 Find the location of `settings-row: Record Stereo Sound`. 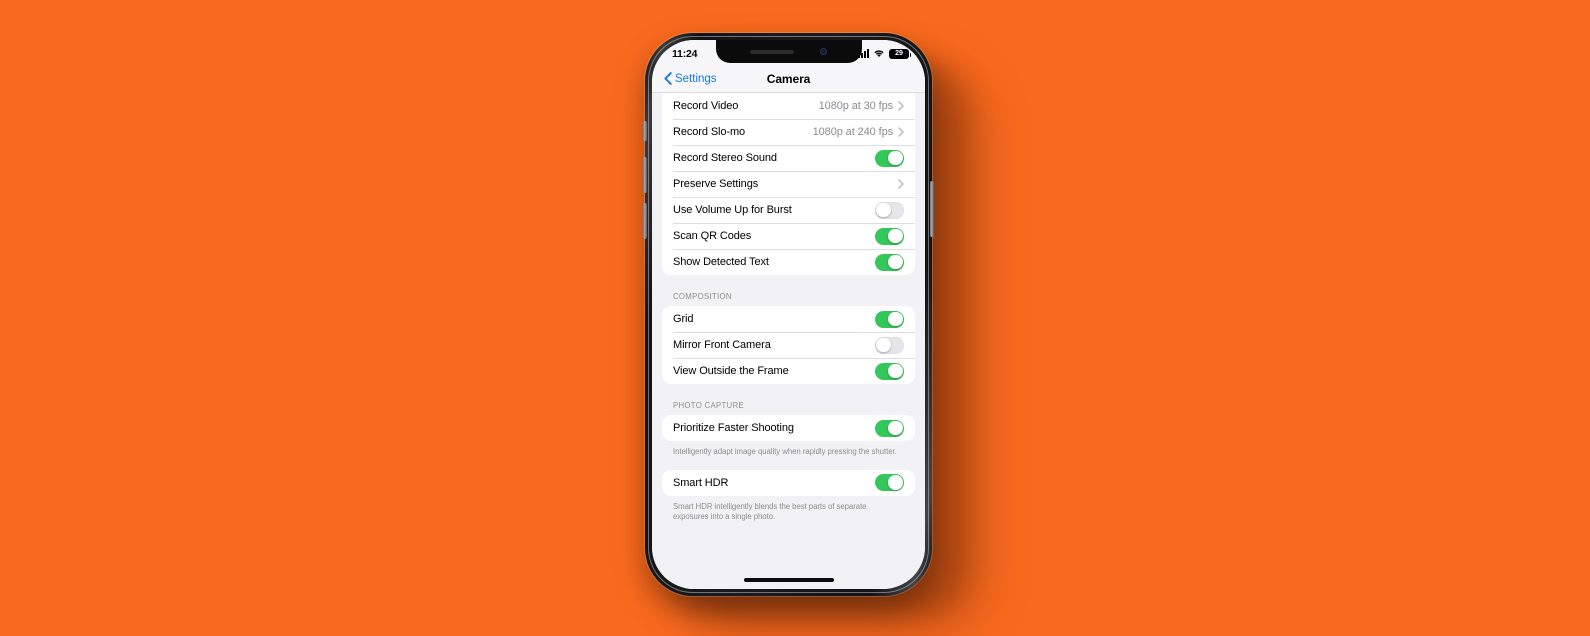

settings-row: Record Stereo Sound is located at coordinates (788, 158).